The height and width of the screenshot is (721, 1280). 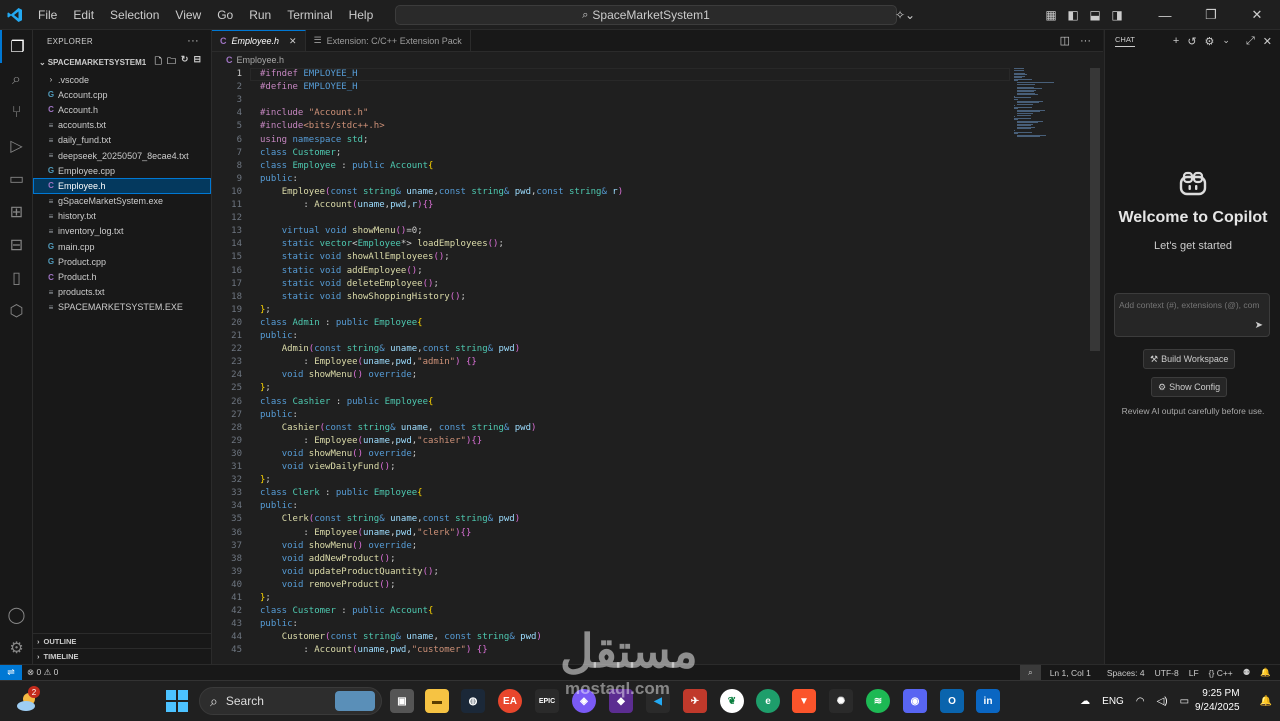 I want to click on file-item: ≡ daily_fund.txt, so click(x=122, y=140).